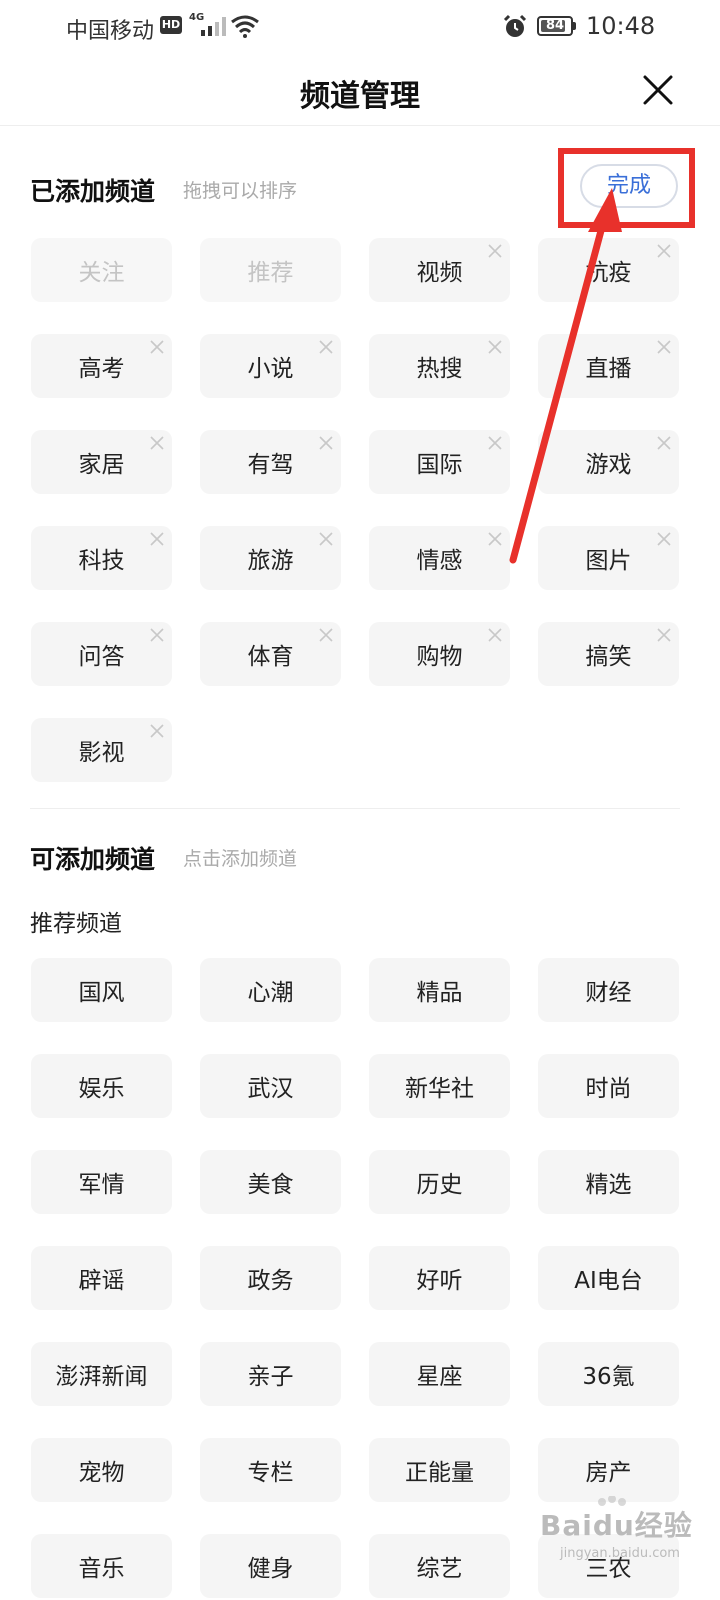 The height and width of the screenshot is (1600, 720). What do you see at coordinates (101, 753) in the screenshot?
I see `channel-label: 影视` at bounding box center [101, 753].